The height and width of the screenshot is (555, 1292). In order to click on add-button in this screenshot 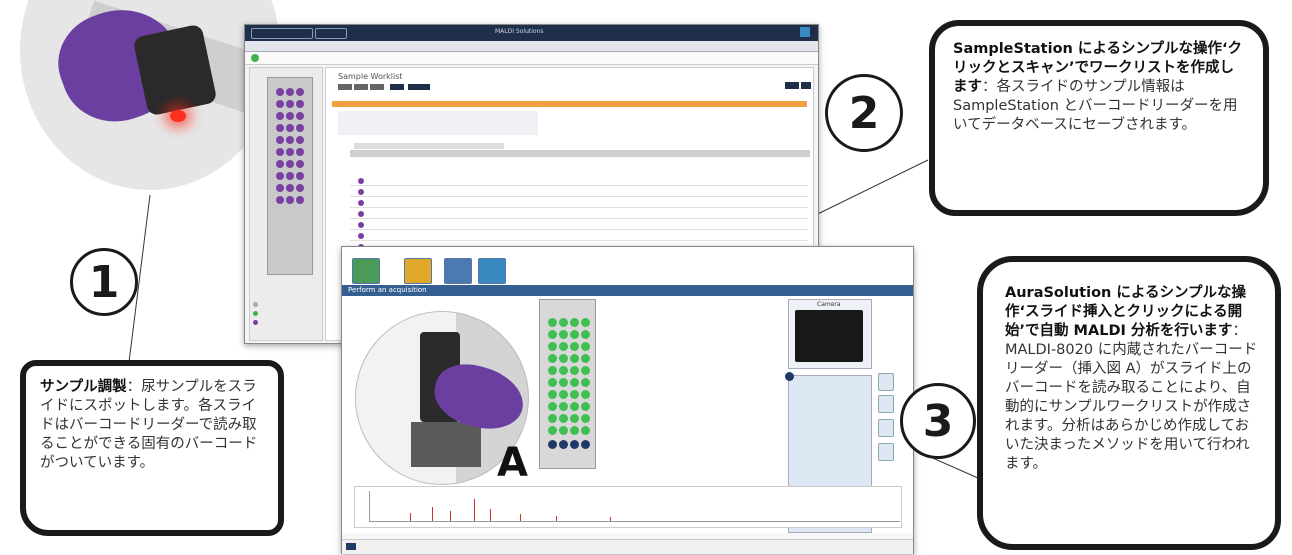, I will do `click(345, 87)`.